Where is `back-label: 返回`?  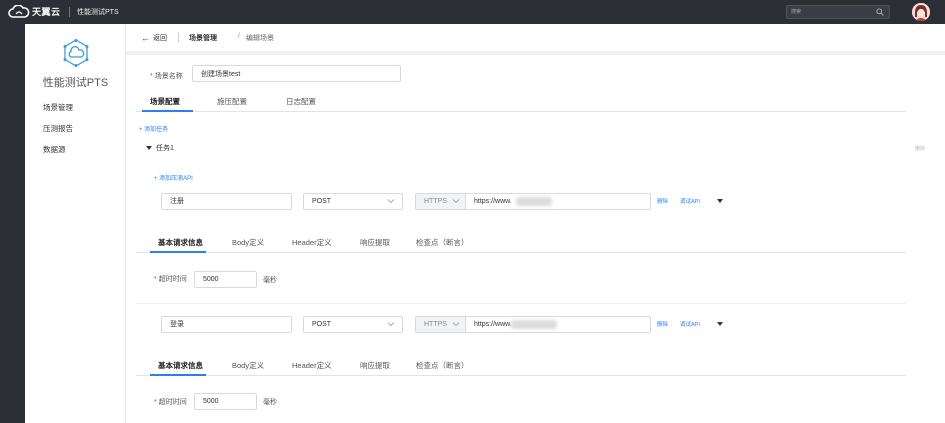
back-label: 返回 is located at coordinates (160, 38).